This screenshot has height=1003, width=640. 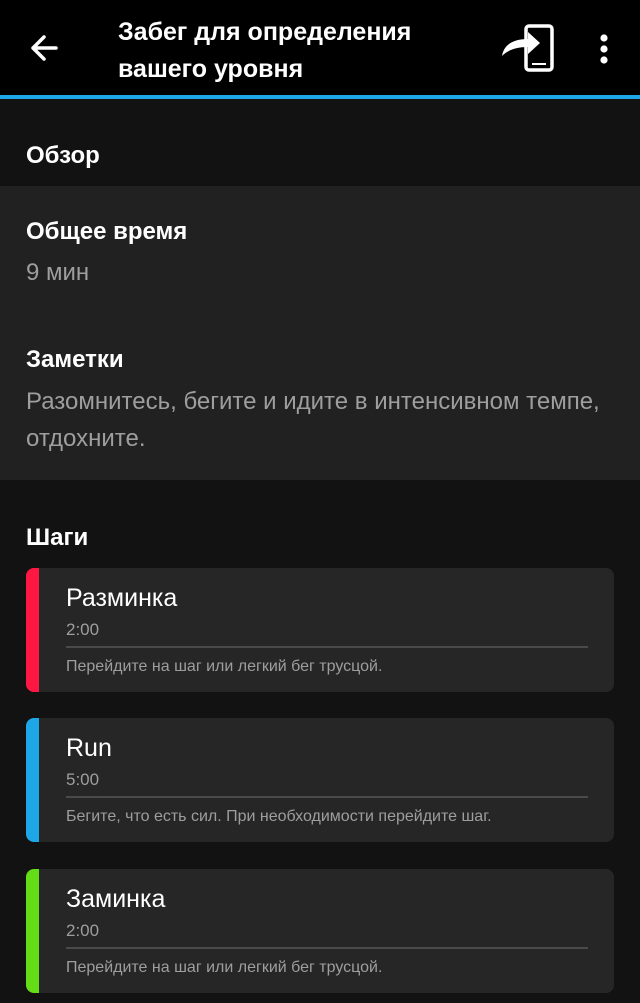 What do you see at coordinates (75, 359) in the screenshot?
I see `notes-label: Заметки` at bounding box center [75, 359].